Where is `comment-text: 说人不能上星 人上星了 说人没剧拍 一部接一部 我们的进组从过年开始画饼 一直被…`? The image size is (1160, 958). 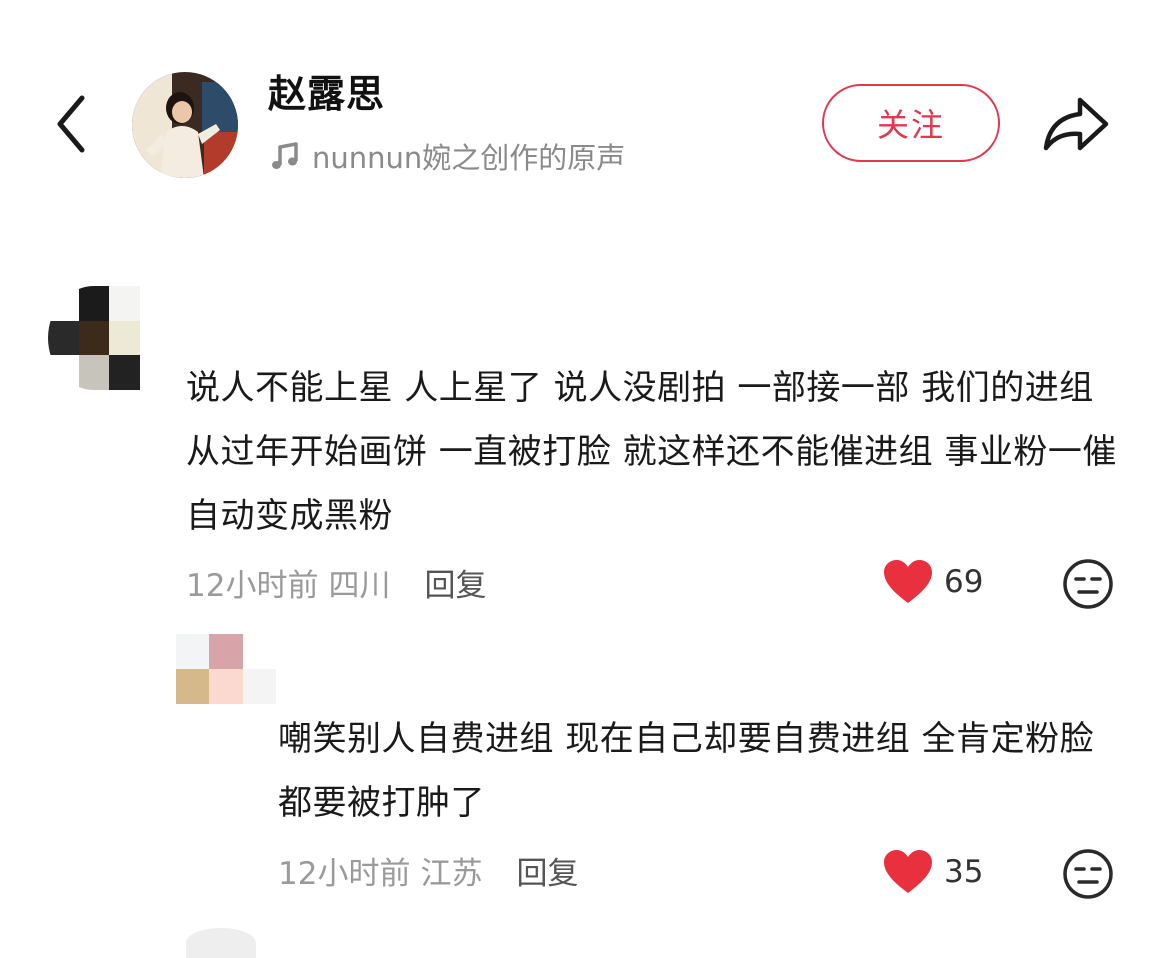
comment-text: 说人不能上星 人上星了 说人没剧拍 一部接一部 我们的进组从过年开始画饼 一直被… is located at coordinates (651, 452).